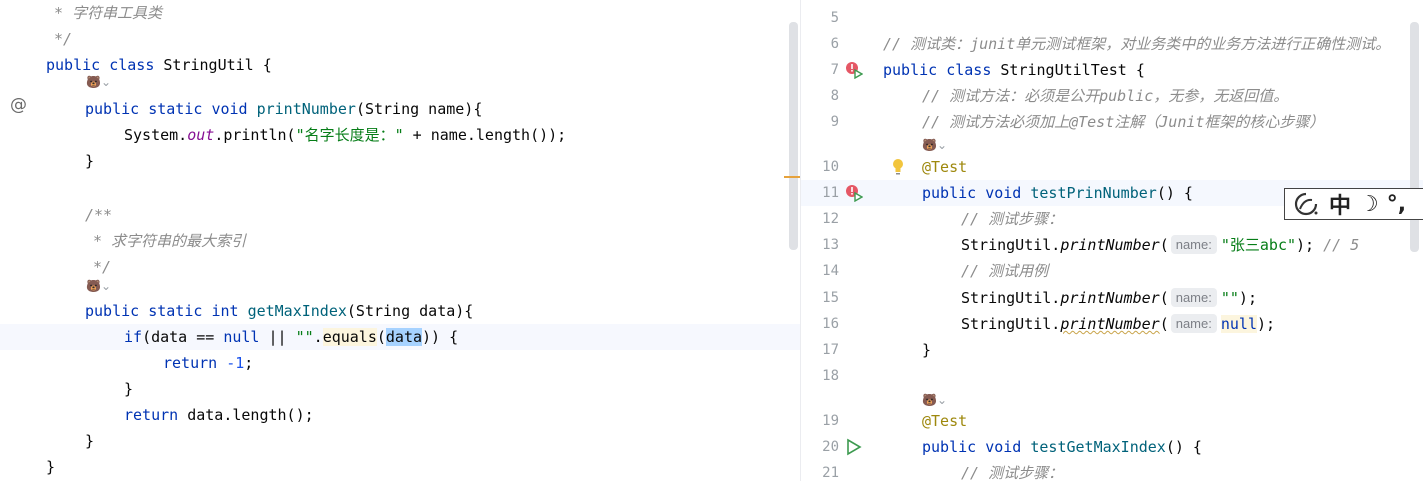 The height and width of the screenshot is (481, 1423). Describe the element at coordinates (793, 136) in the screenshot. I see `left-scrollbar` at that location.